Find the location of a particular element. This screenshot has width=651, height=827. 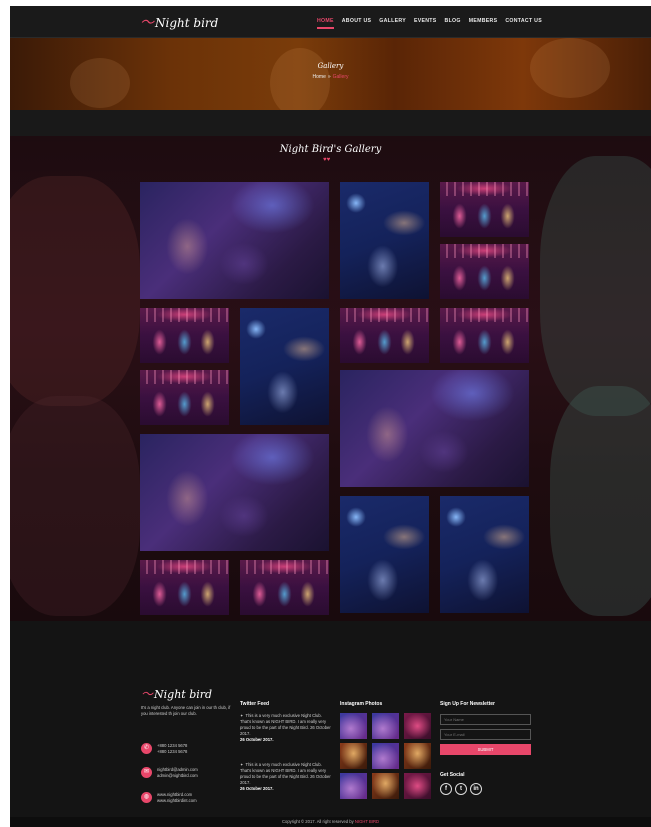

nav-blog-link: BLOG is located at coordinates (453, 21).